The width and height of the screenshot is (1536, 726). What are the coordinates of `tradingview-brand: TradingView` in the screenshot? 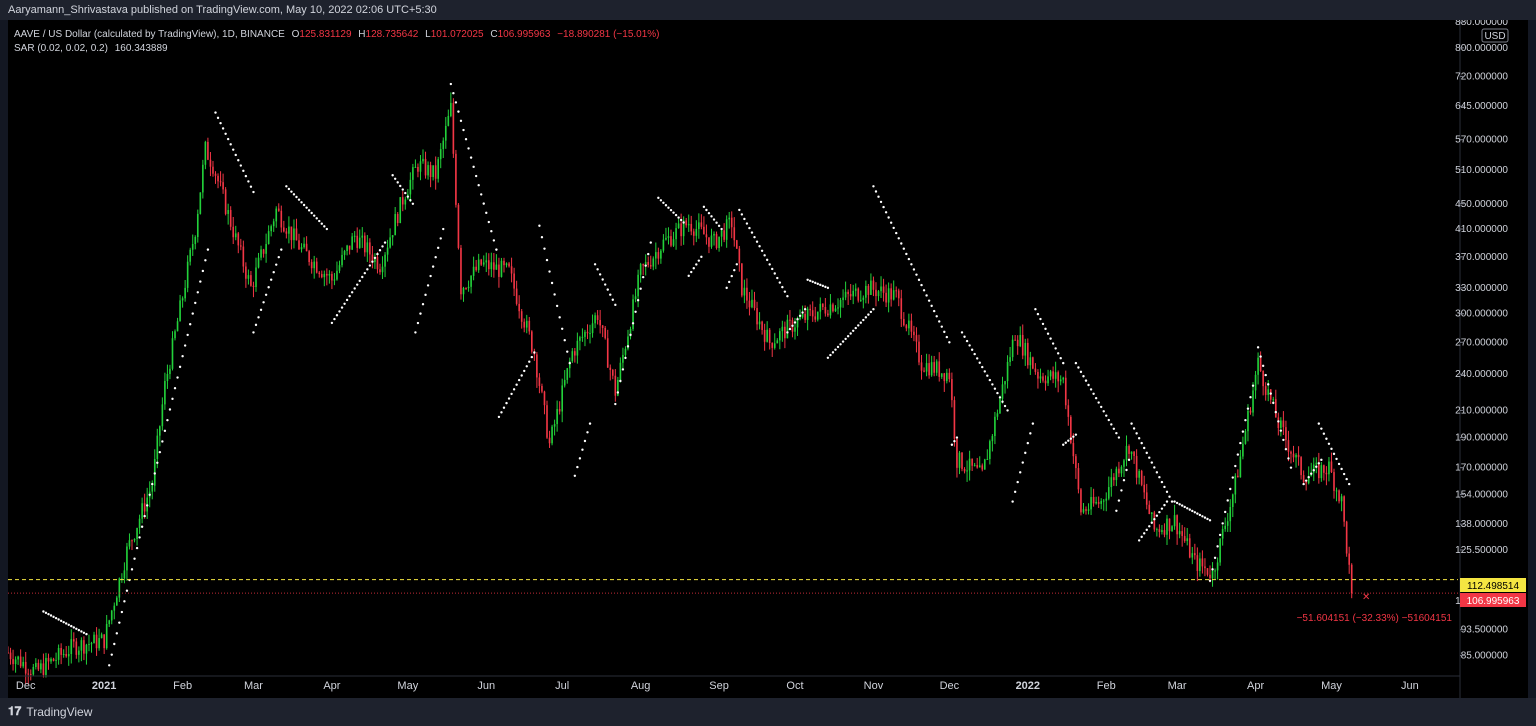 It's located at (59, 711).